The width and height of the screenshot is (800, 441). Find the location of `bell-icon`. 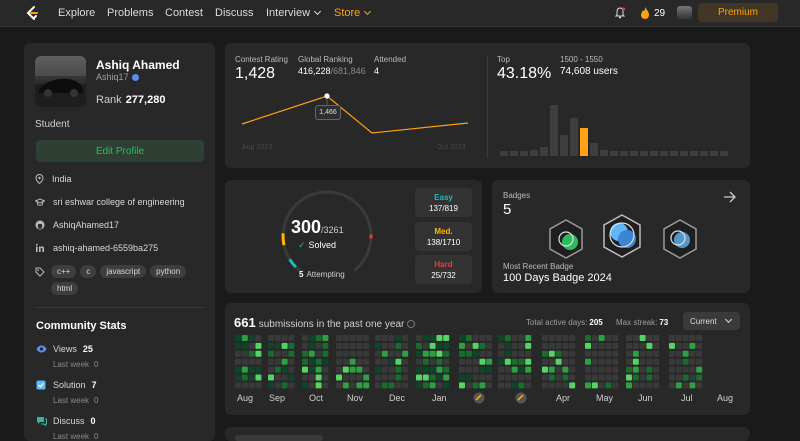

bell-icon is located at coordinates (620, 13).